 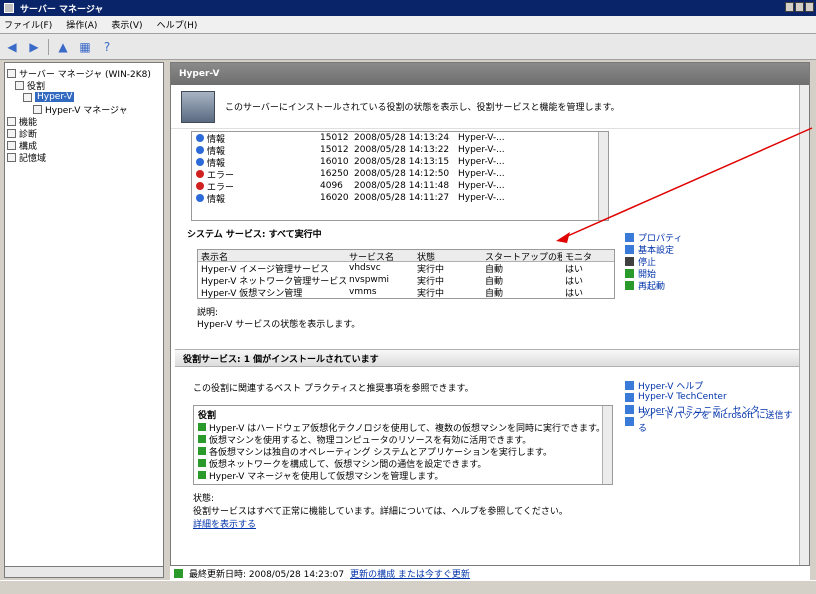 What do you see at coordinates (55, 97) in the screenshot?
I see `tree-item-label: Hyper-V` at bounding box center [55, 97].